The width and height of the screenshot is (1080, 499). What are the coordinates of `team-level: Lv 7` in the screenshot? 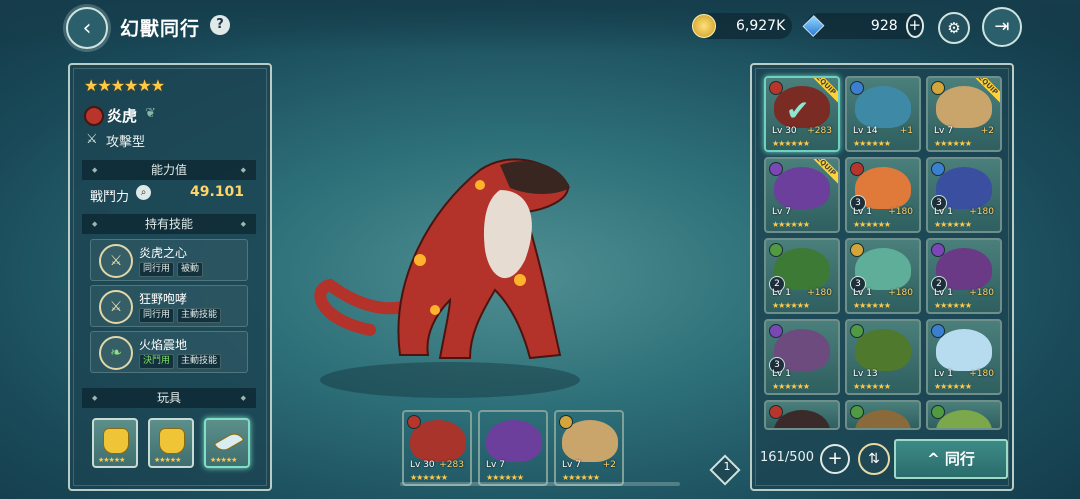 It's located at (571, 465).